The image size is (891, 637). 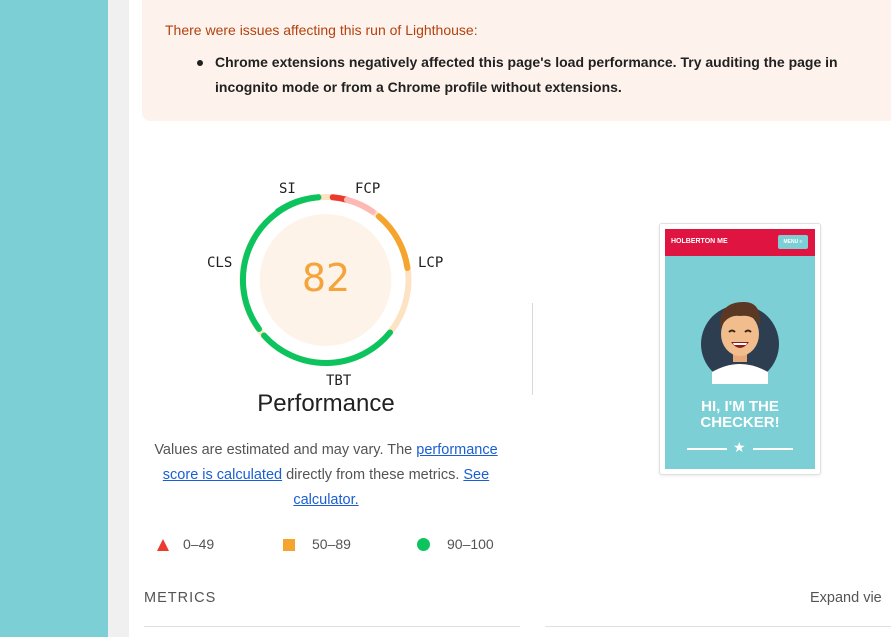 I want to click on hero-divider-right, so click(x=773, y=449).